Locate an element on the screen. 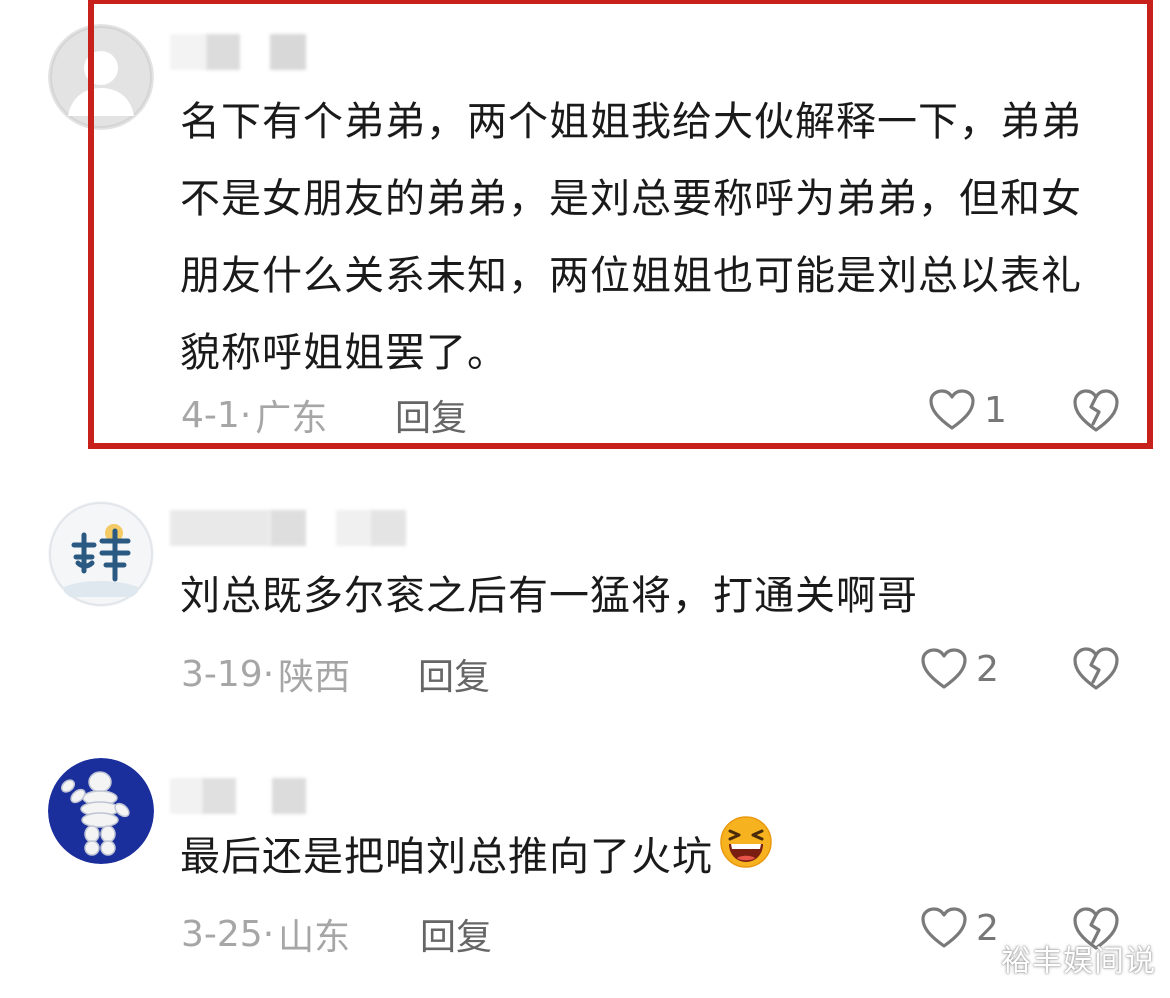 This screenshot has width=1170, height=998. comment-region: 陕西 is located at coordinates (314, 677).